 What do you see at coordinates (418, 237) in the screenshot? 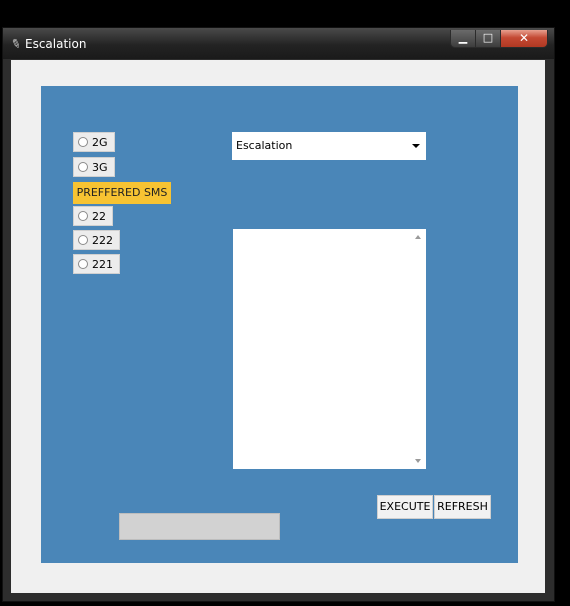
I see `scroll-up-icon` at bounding box center [418, 237].